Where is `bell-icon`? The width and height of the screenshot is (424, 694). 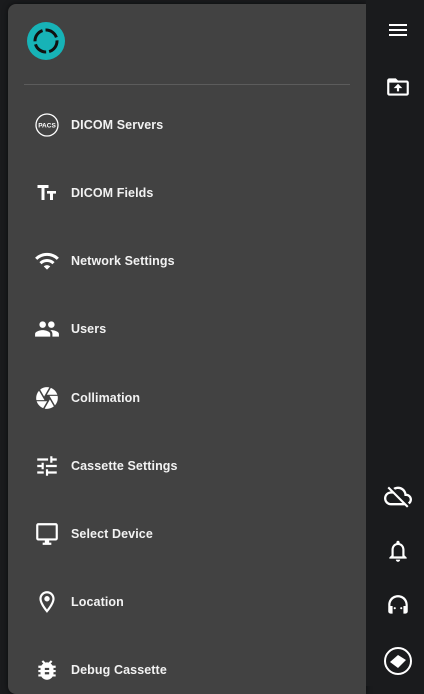
bell-icon is located at coordinates (398, 551).